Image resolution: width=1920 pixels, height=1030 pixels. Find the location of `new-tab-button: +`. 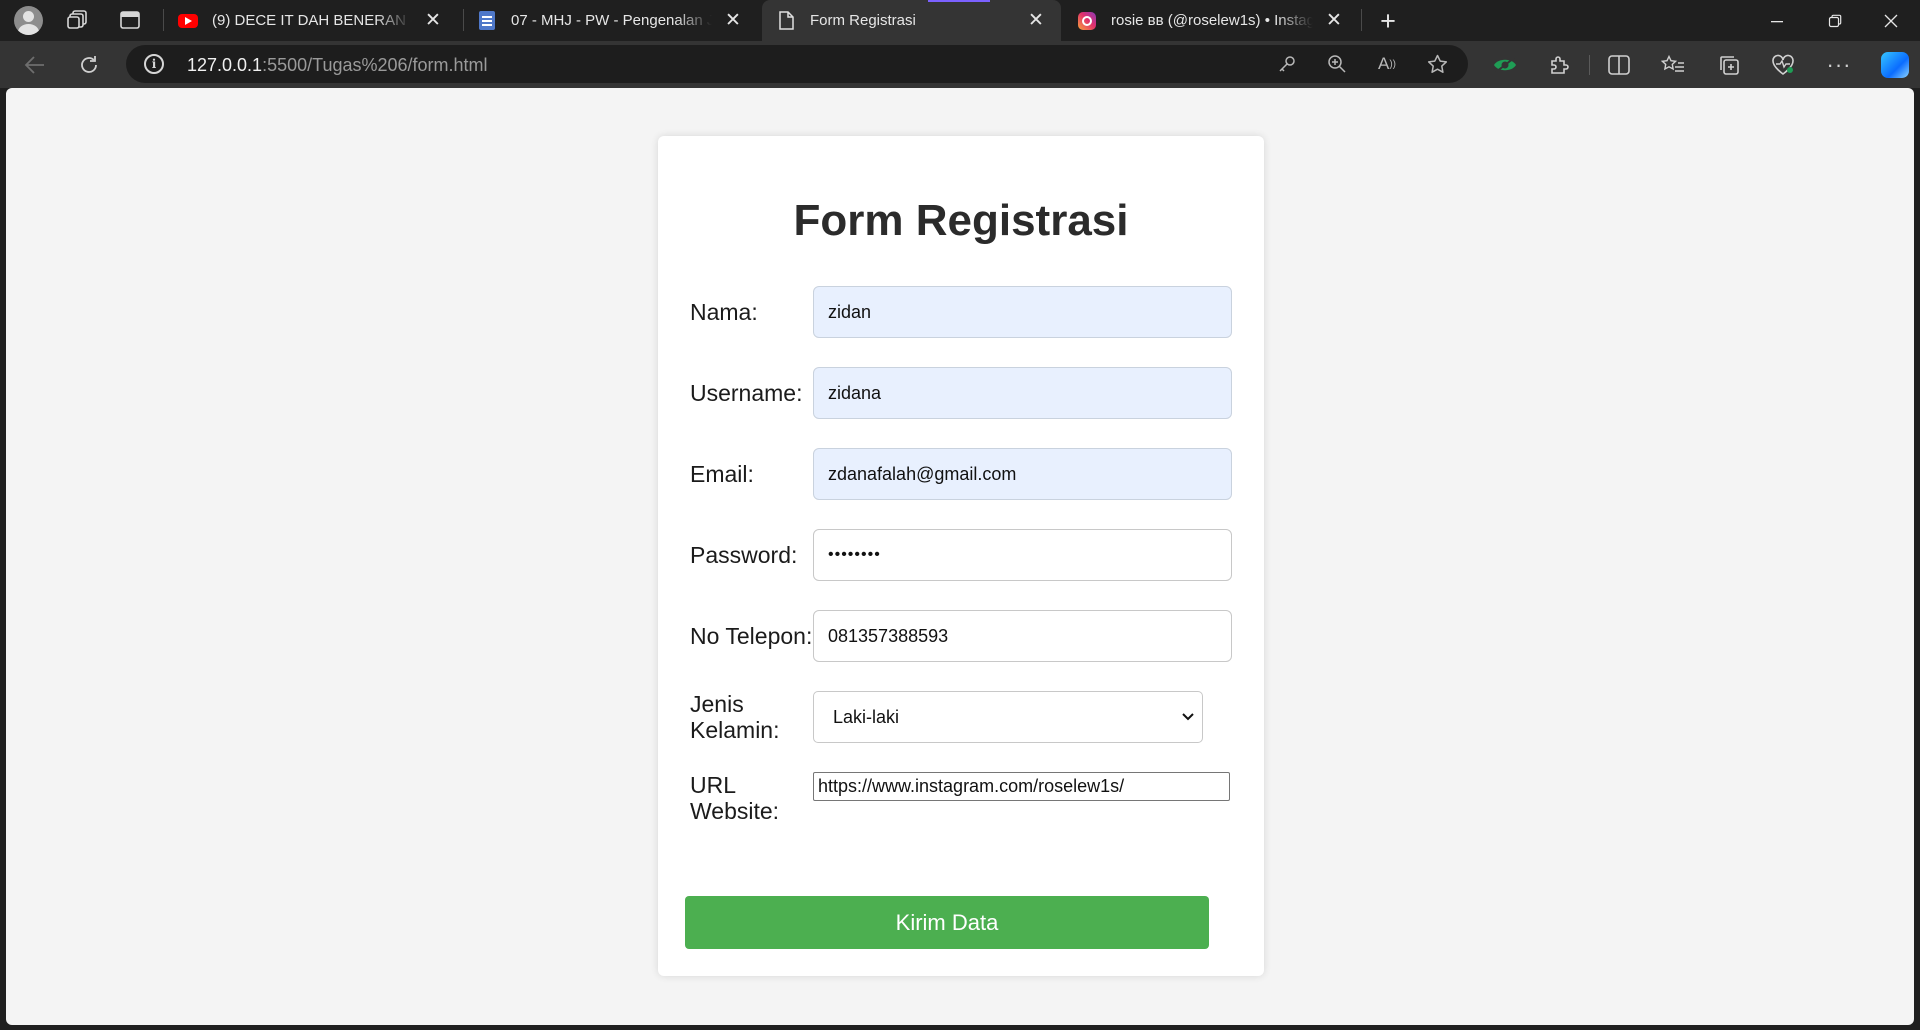

new-tab-button: + is located at coordinates (1388, 21).